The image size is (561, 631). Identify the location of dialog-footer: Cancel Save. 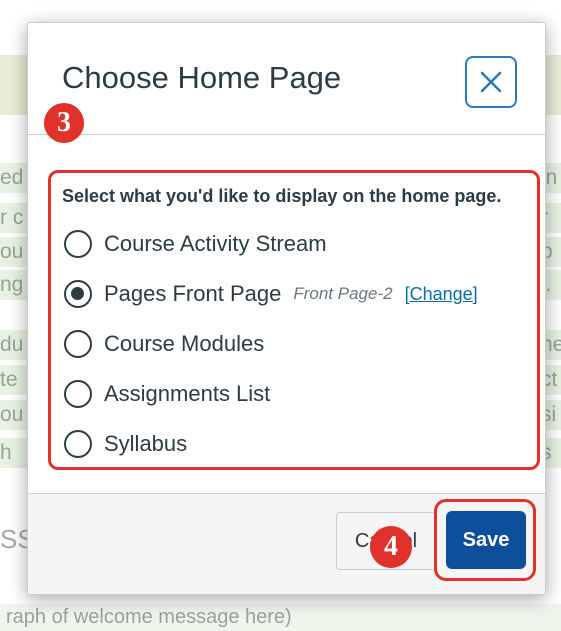
(286, 543).